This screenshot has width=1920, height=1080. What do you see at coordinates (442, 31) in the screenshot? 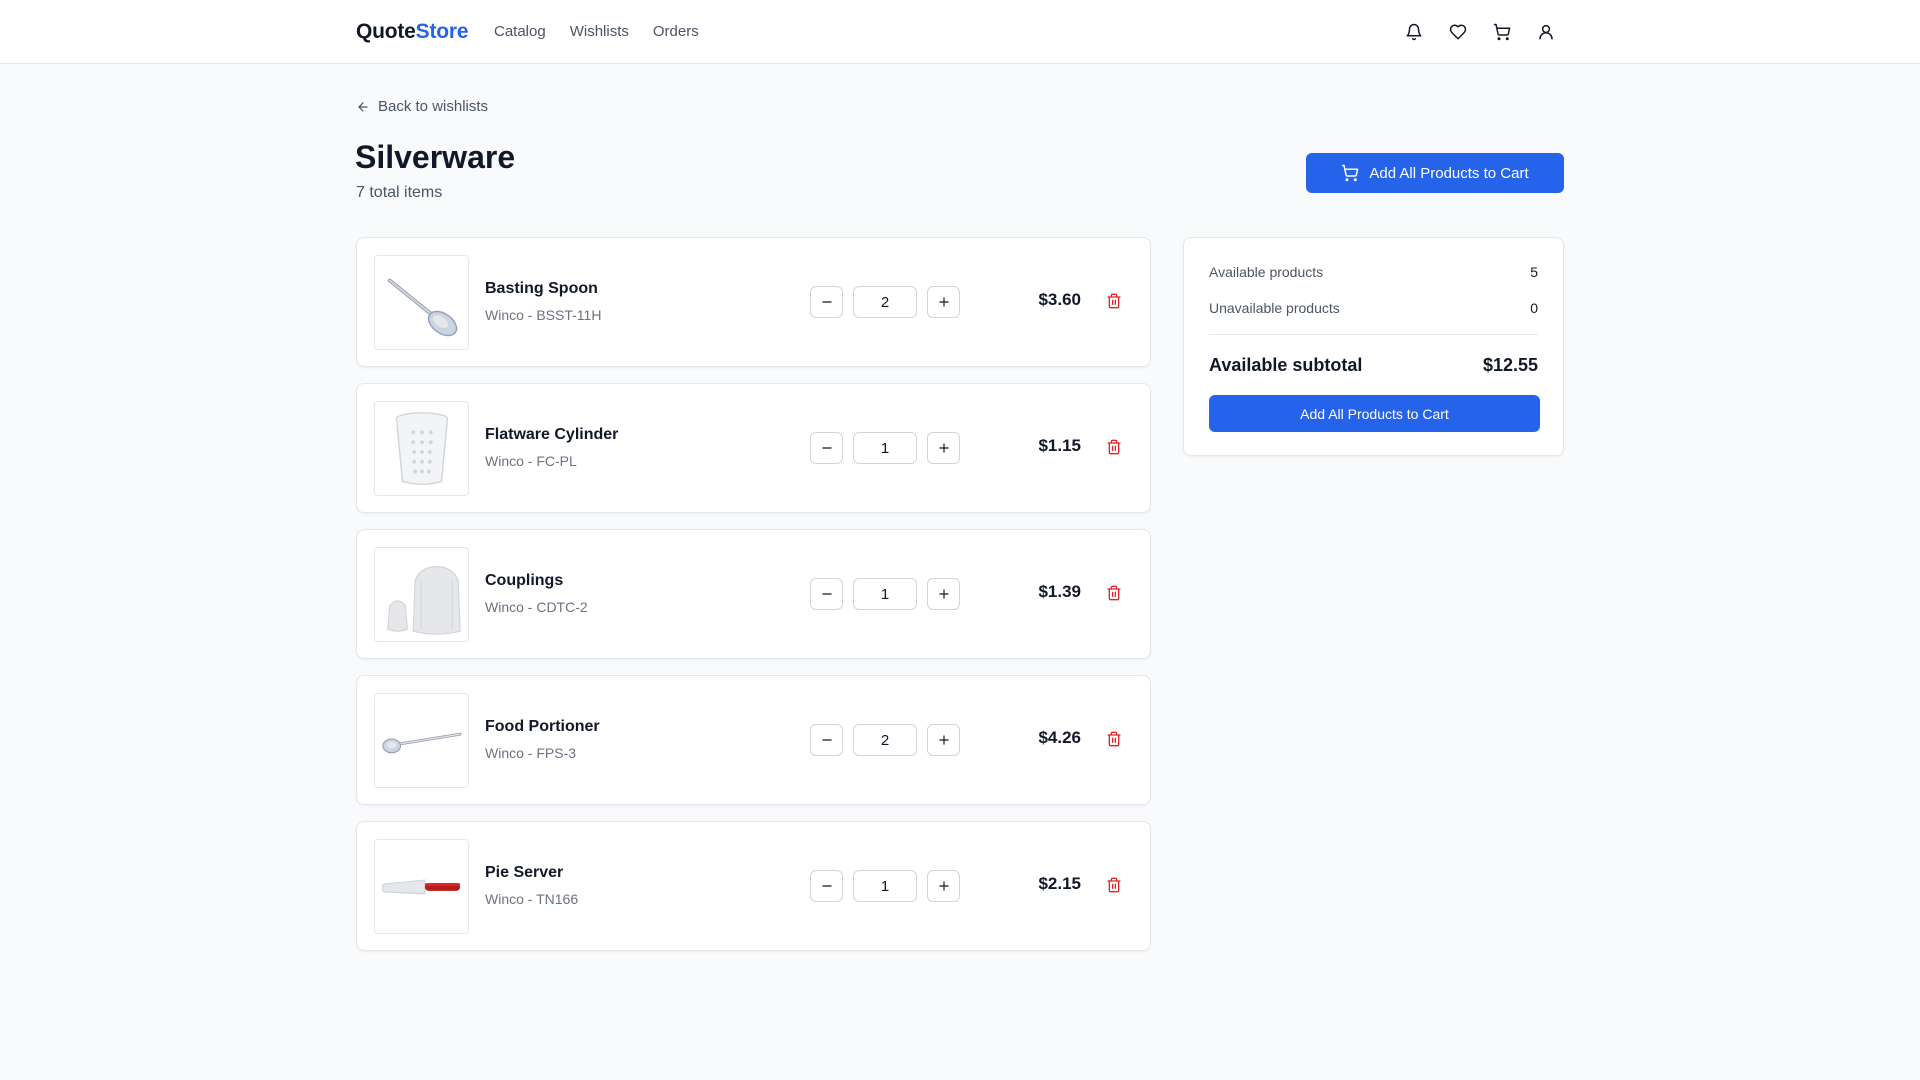
I see `brand-name-part2: Store` at bounding box center [442, 31].